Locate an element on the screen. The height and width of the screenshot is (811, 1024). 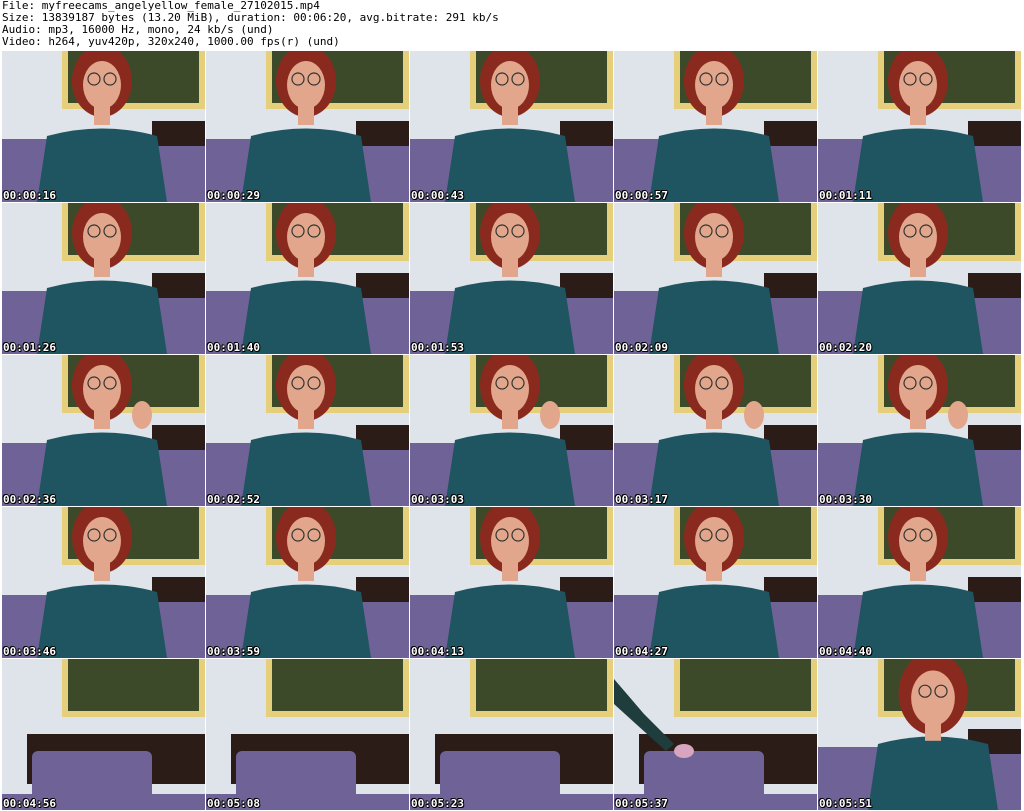
frame-timestamp: 00:03:46 is located at coordinates (29, 651).